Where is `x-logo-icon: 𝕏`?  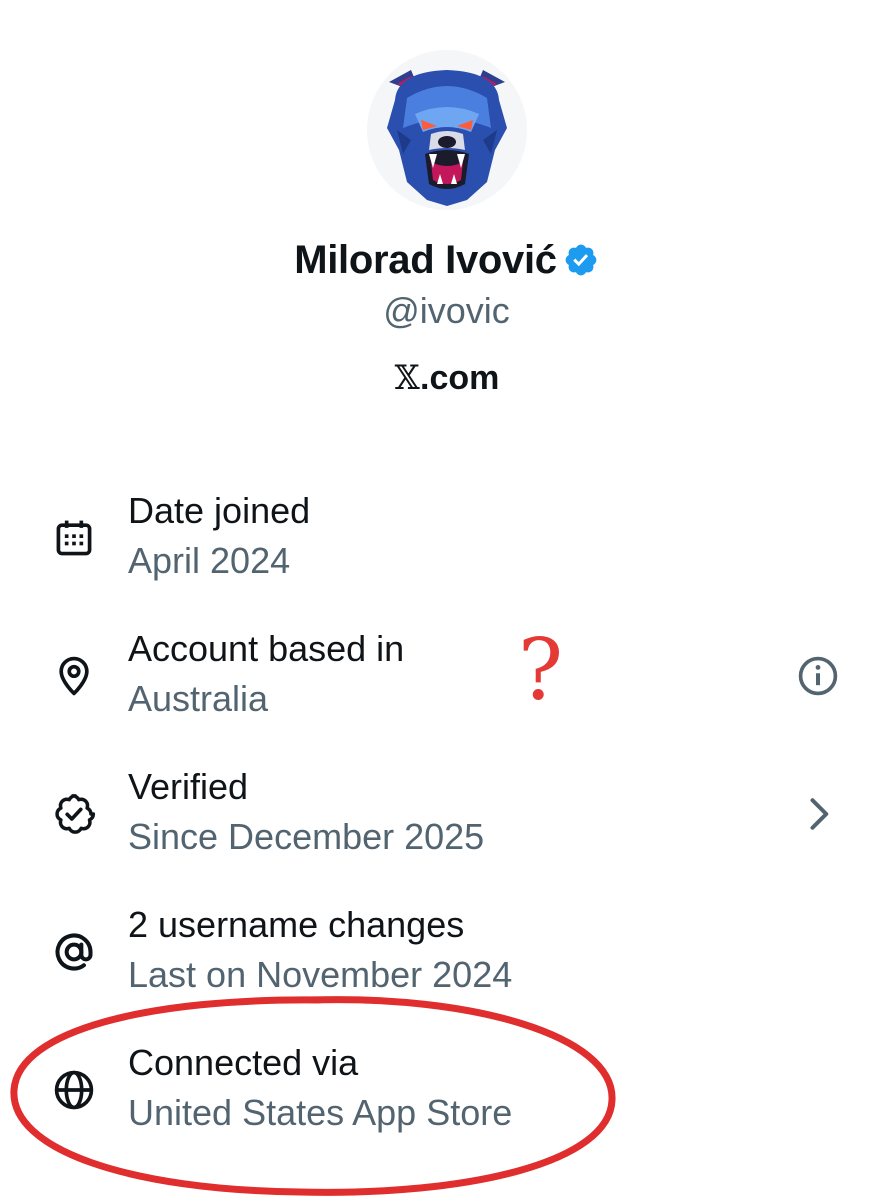
x-logo-icon: 𝕏 is located at coordinates (407, 378).